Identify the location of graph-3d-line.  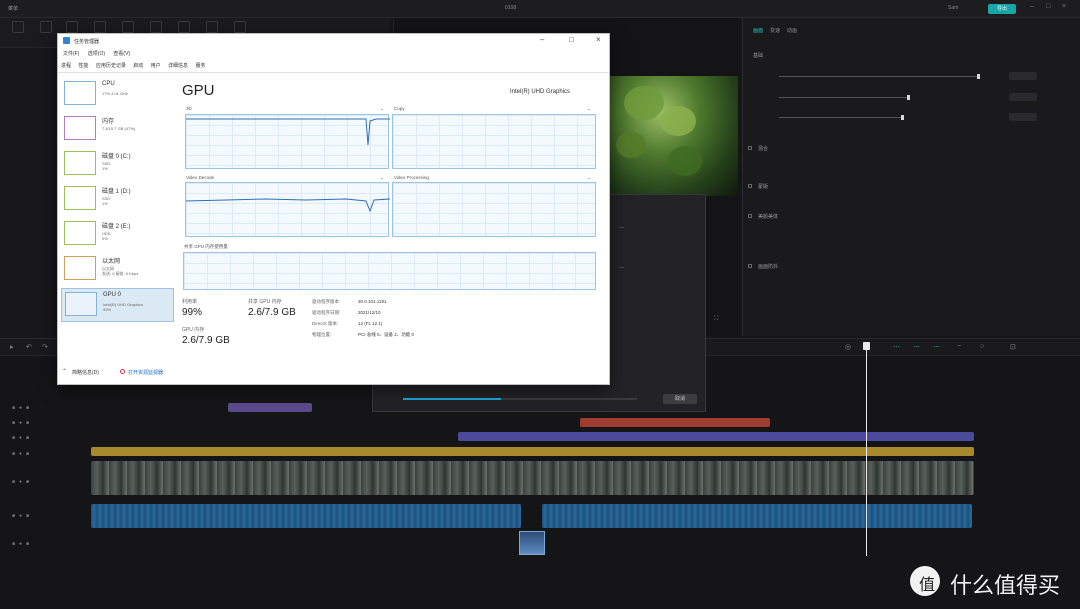
(288, 132).